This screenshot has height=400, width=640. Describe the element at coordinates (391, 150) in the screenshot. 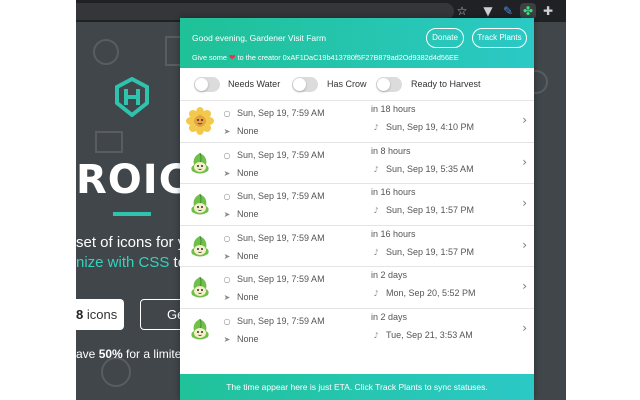

I see `harvest-eta: in 8 hours` at that location.